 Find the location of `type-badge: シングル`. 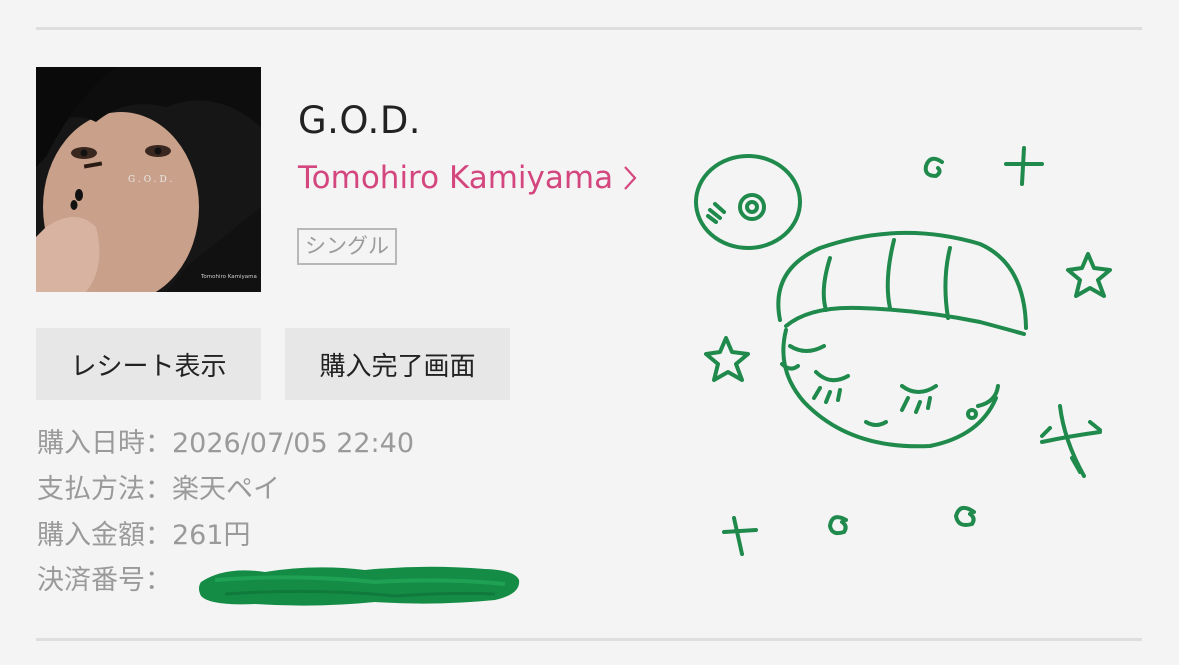

type-badge: シングル is located at coordinates (347, 246).